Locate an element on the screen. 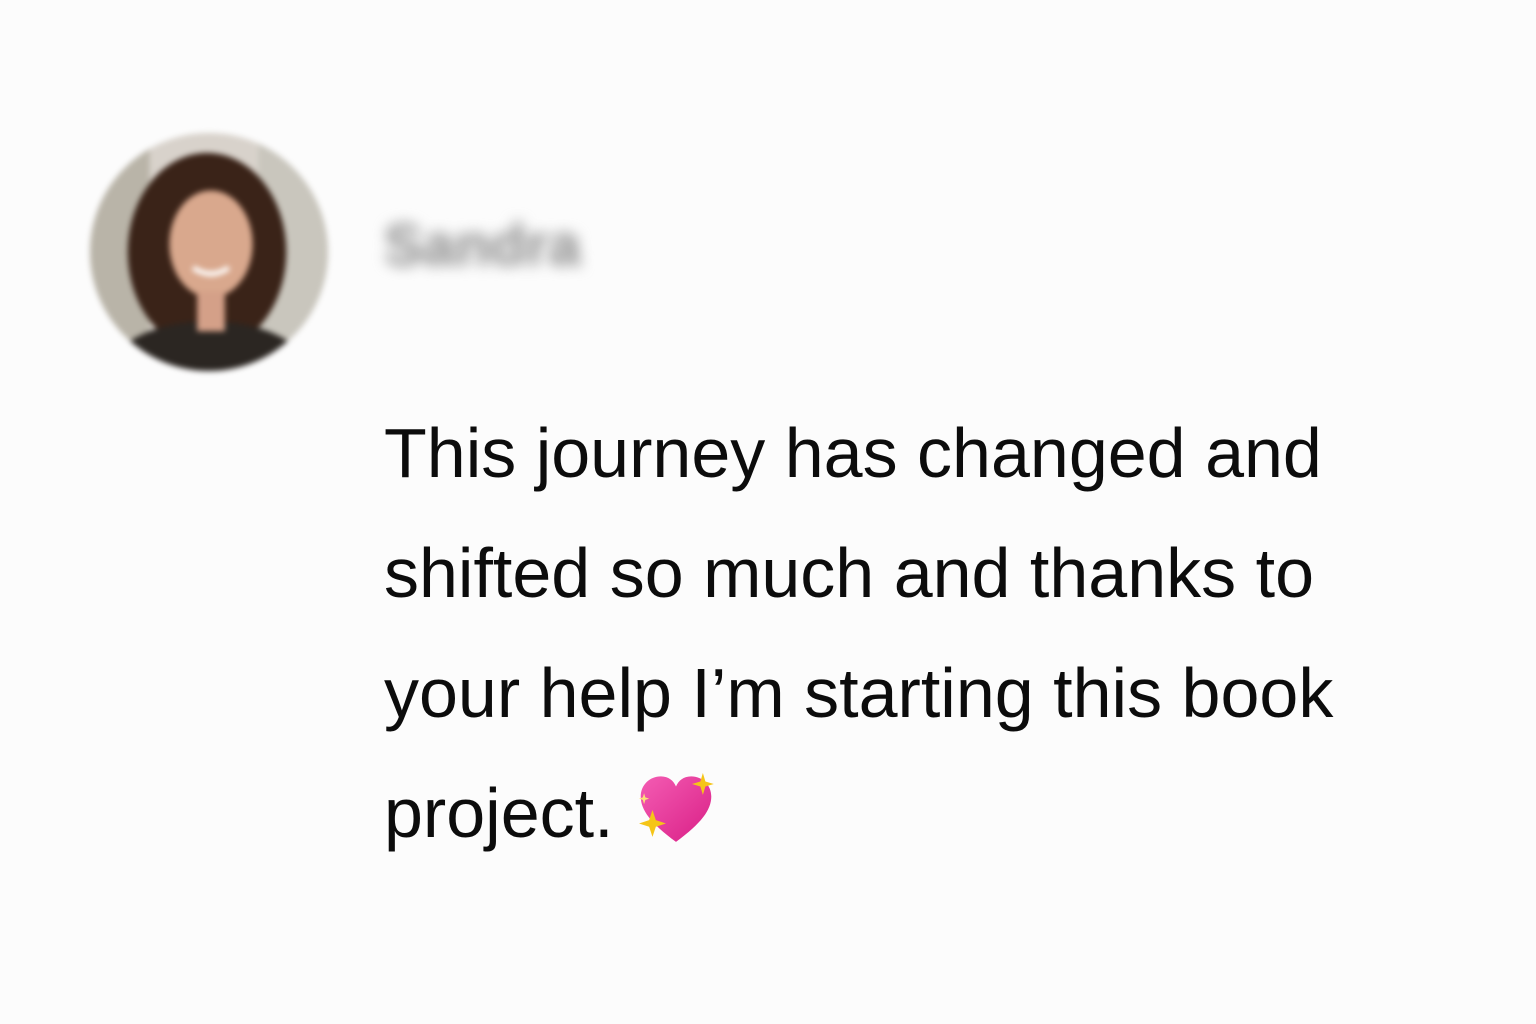 Image resolution: width=1536 pixels, height=1024 pixels. message-line: shifted so much and thanks to is located at coordinates (849, 573).